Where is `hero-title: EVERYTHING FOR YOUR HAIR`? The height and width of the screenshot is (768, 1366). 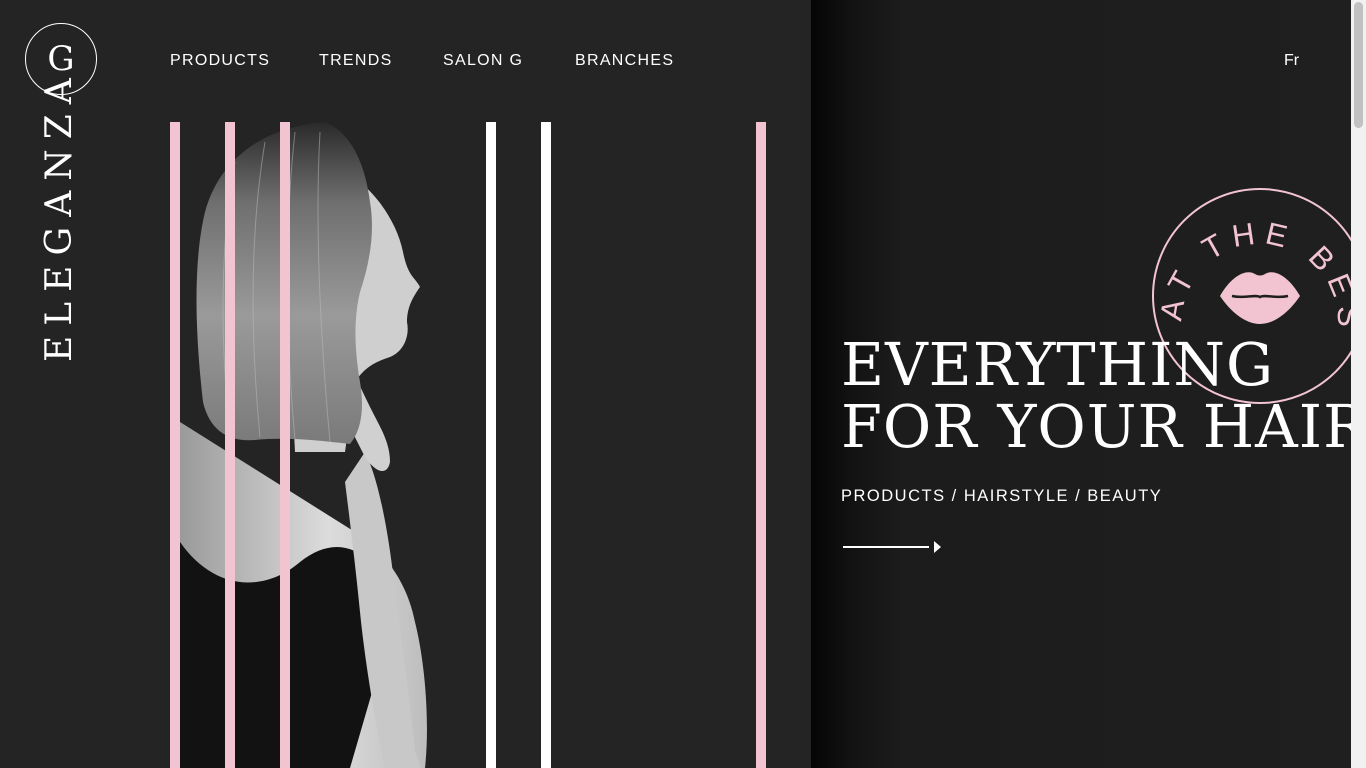 hero-title: EVERYTHING FOR YOUR HAIR is located at coordinates (1103, 396).